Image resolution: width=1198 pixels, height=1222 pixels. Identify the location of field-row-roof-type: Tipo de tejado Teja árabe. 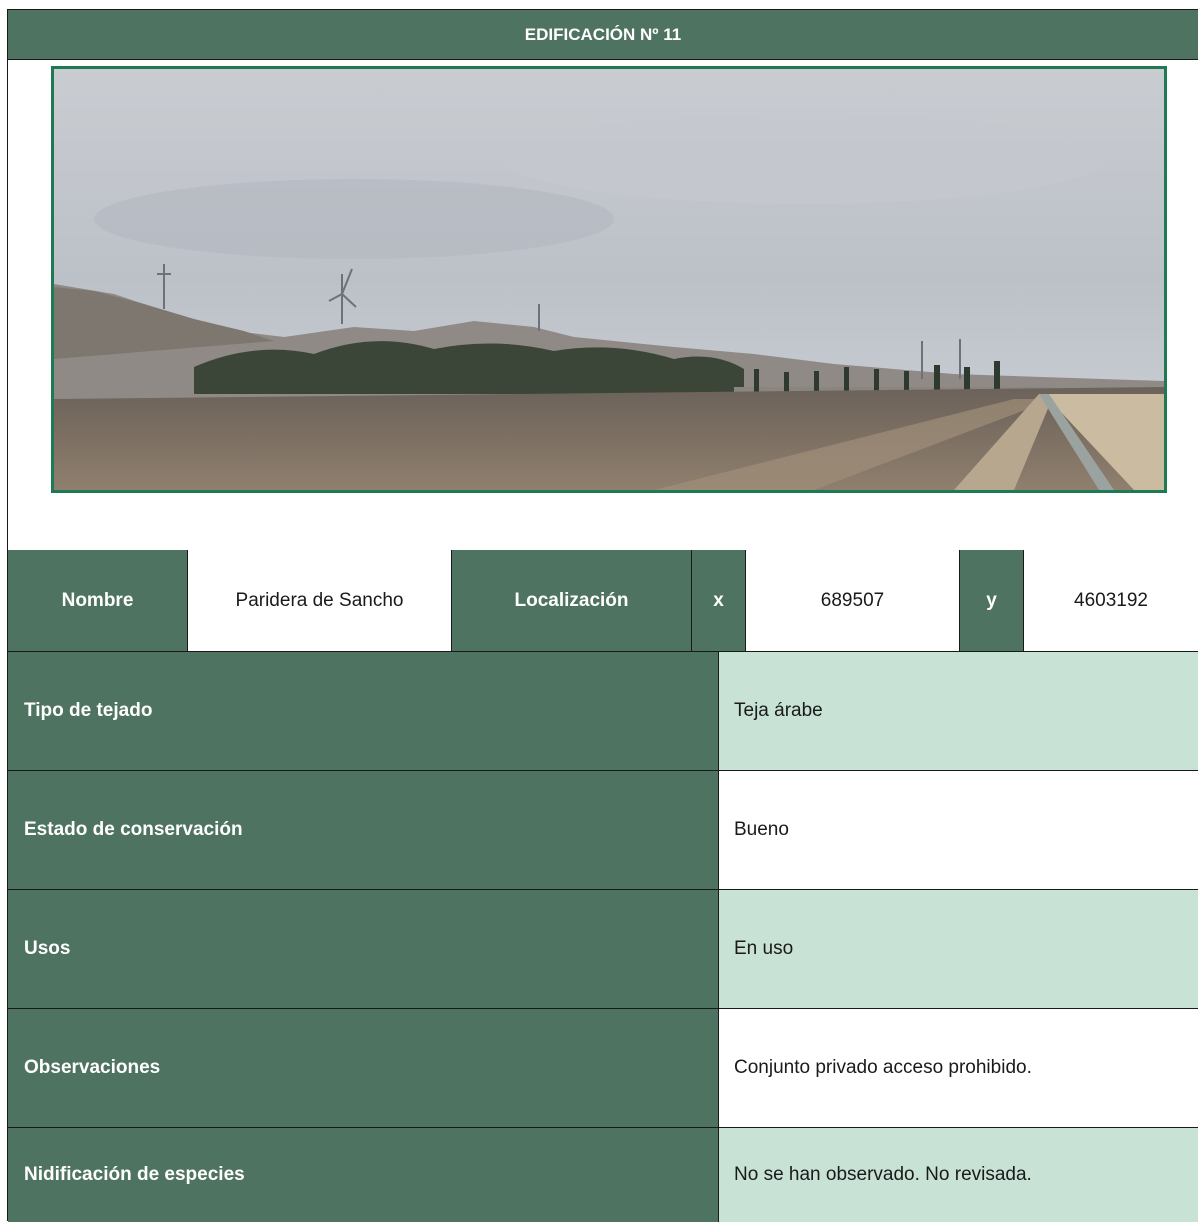
(603, 711).